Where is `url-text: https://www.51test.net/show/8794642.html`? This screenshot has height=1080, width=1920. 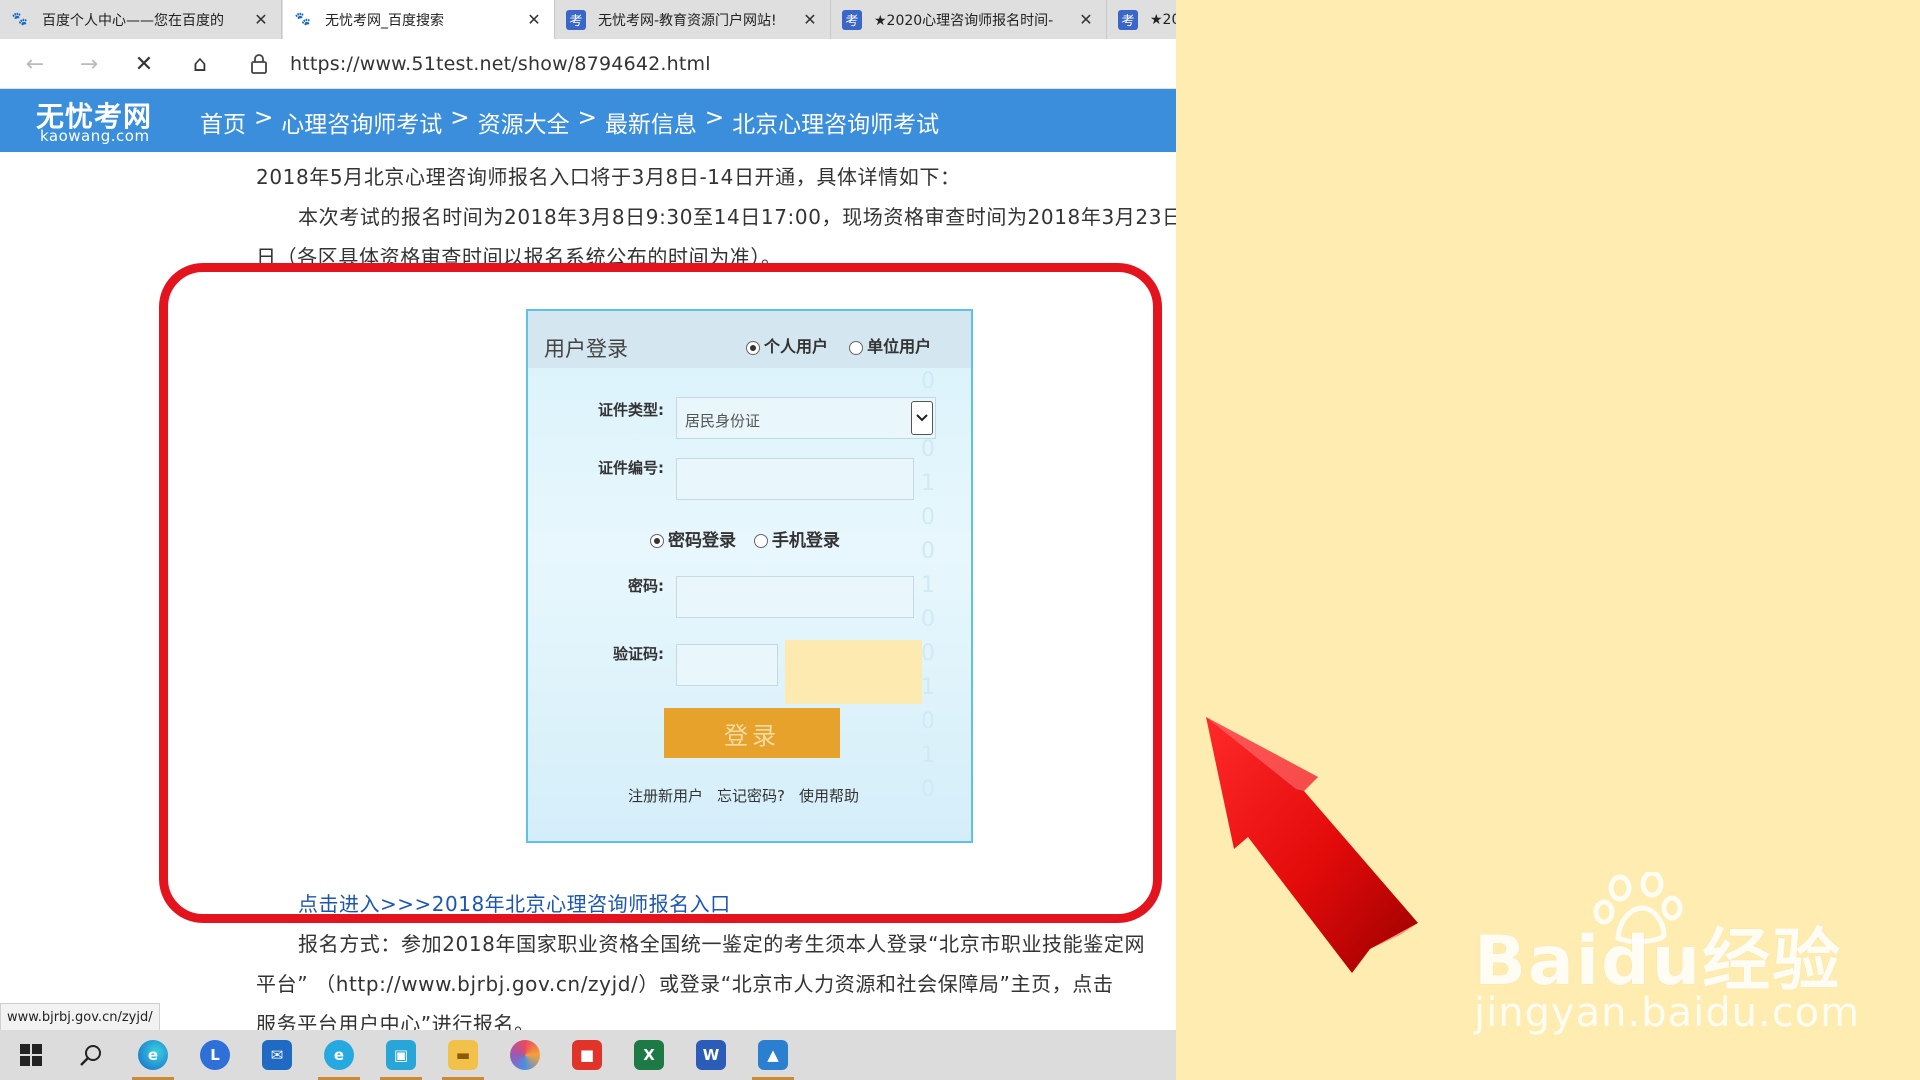
url-text: https://www.51test.net/show/8794642.html is located at coordinates (500, 64).